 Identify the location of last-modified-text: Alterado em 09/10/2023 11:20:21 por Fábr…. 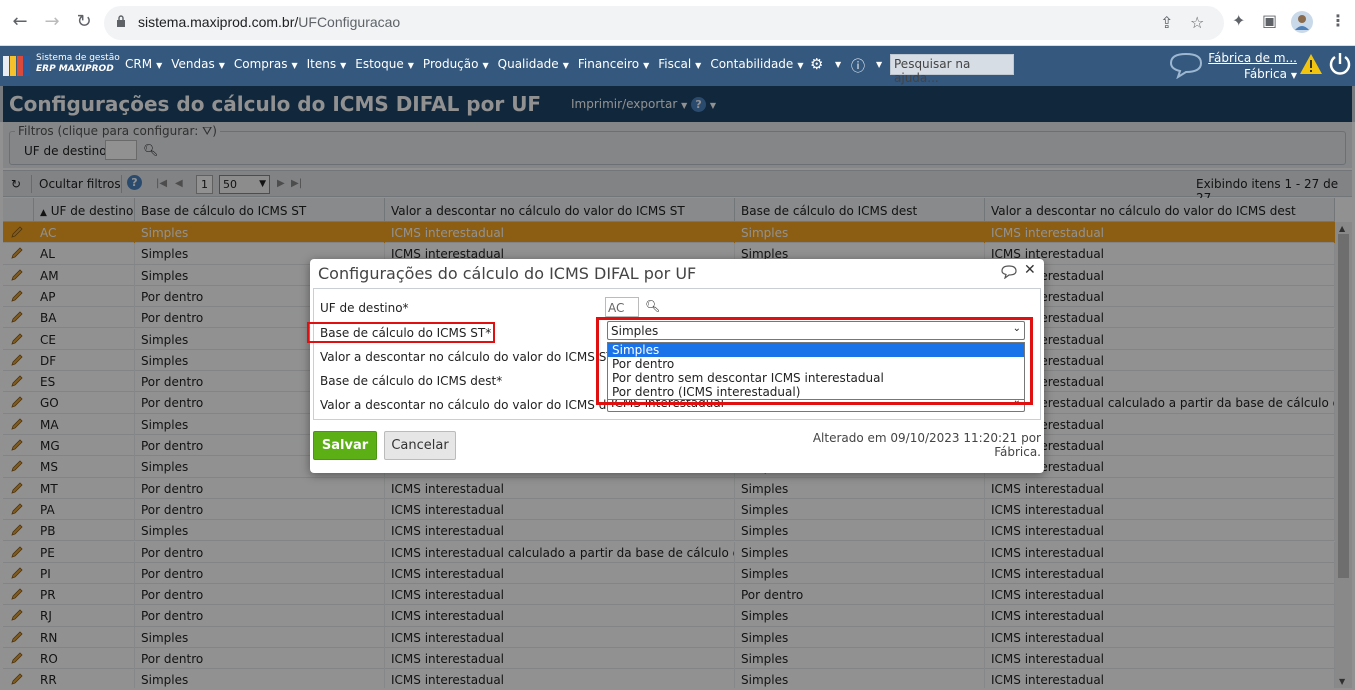
(926, 445).